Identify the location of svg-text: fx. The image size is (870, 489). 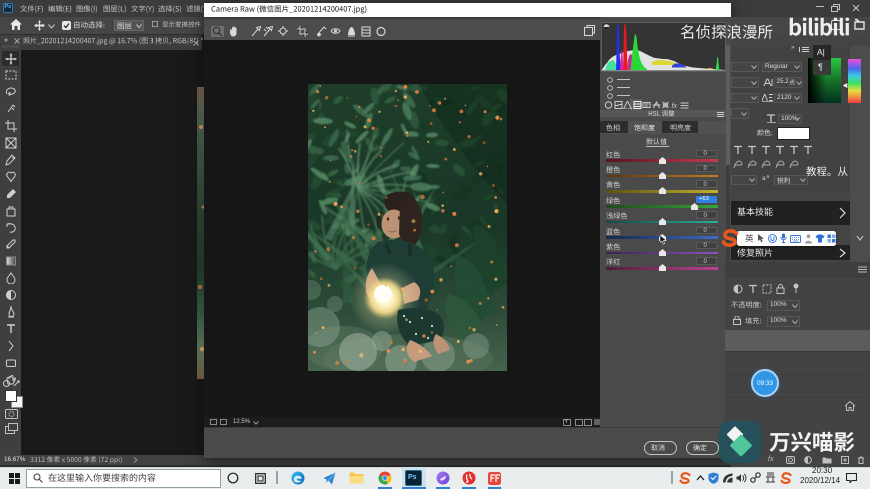
(674, 106).